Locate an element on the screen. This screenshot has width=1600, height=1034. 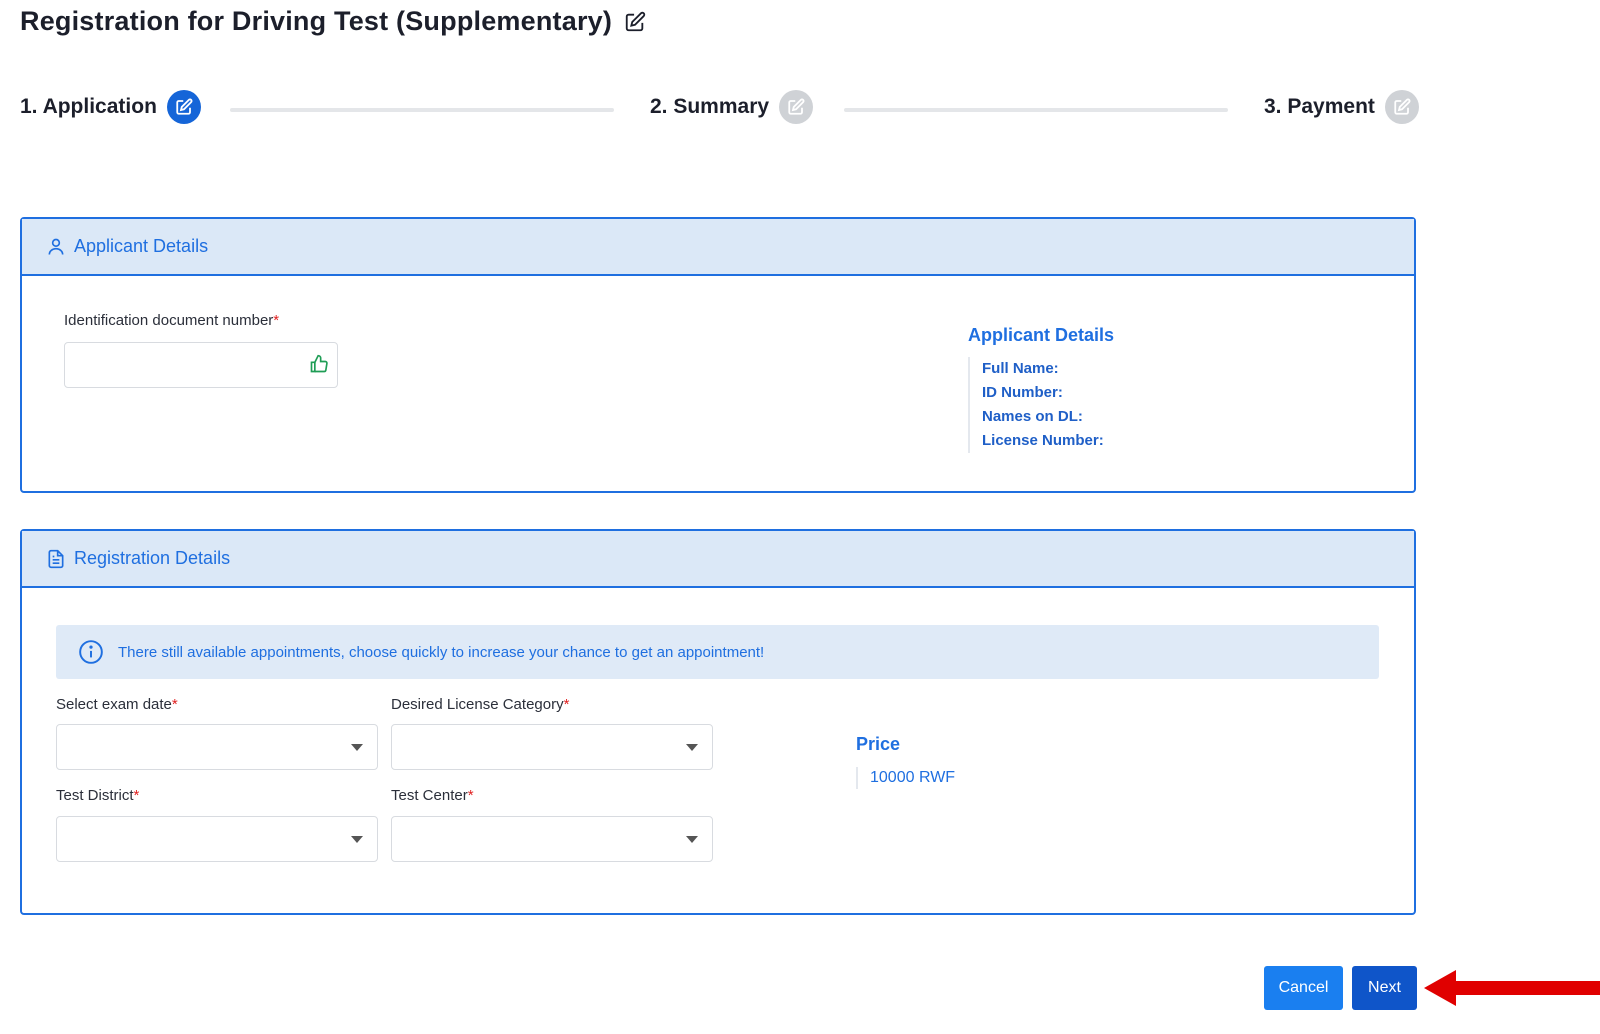
panel-header-title: Applicant Details is located at coordinates (141, 246).